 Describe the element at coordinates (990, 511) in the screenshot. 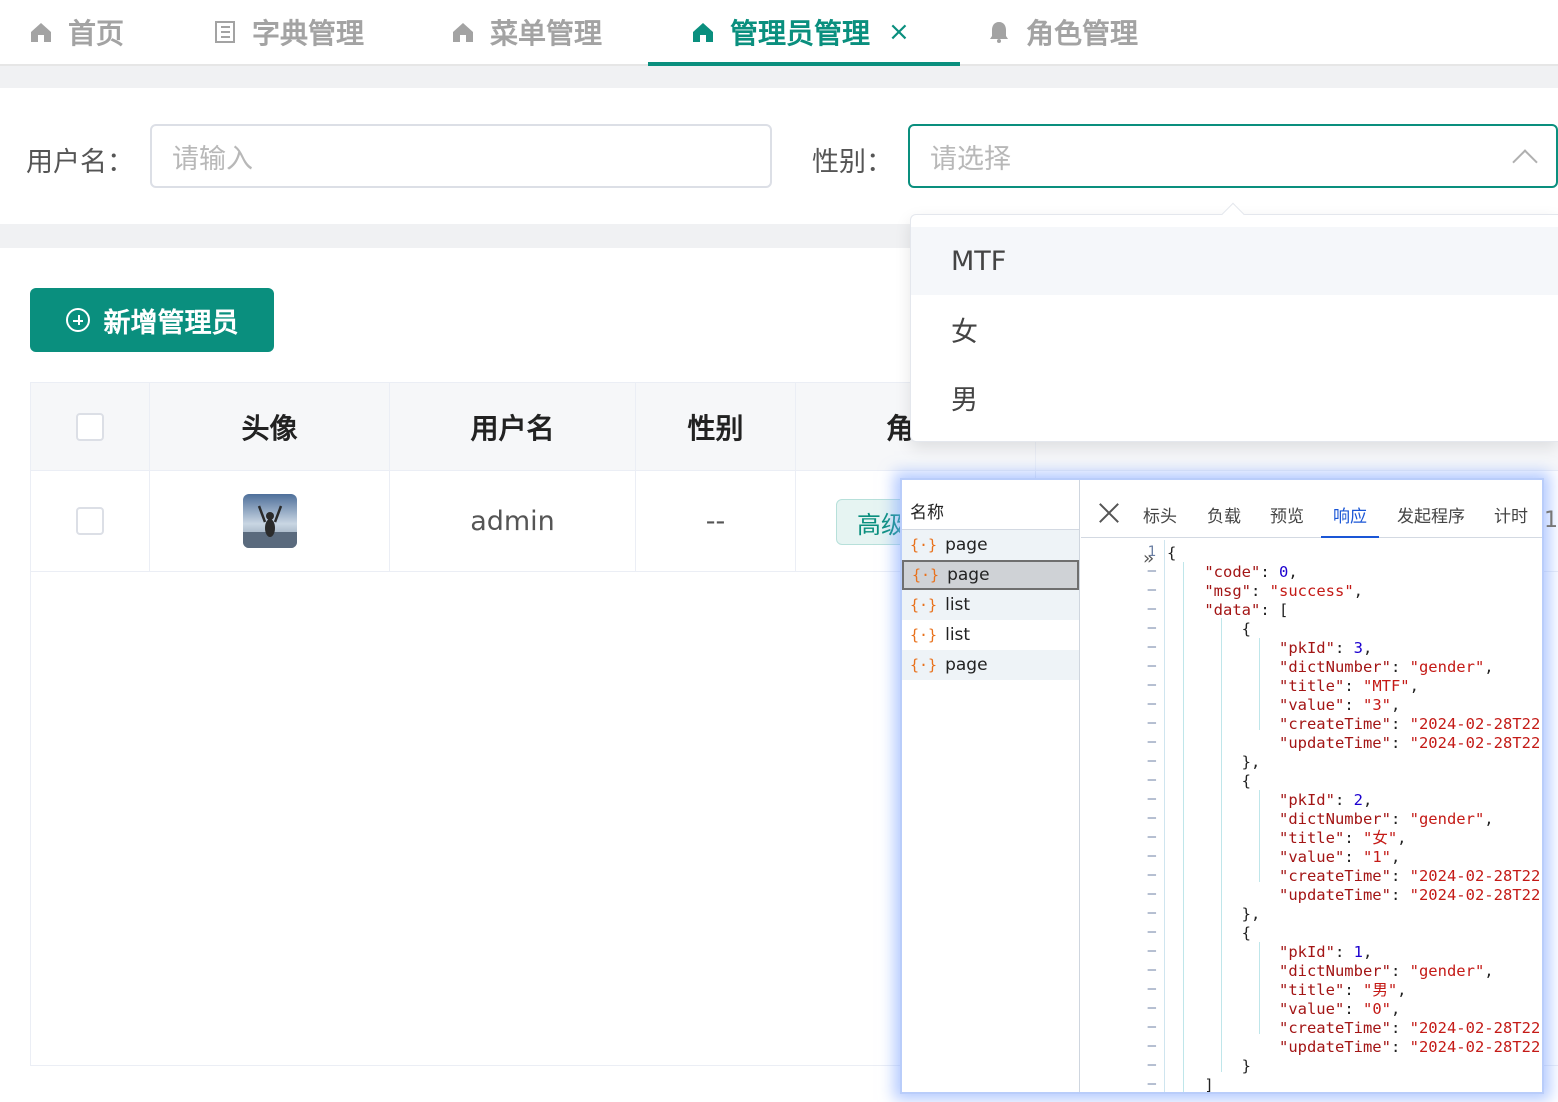

I see `name-column-header: 名称` at that location.